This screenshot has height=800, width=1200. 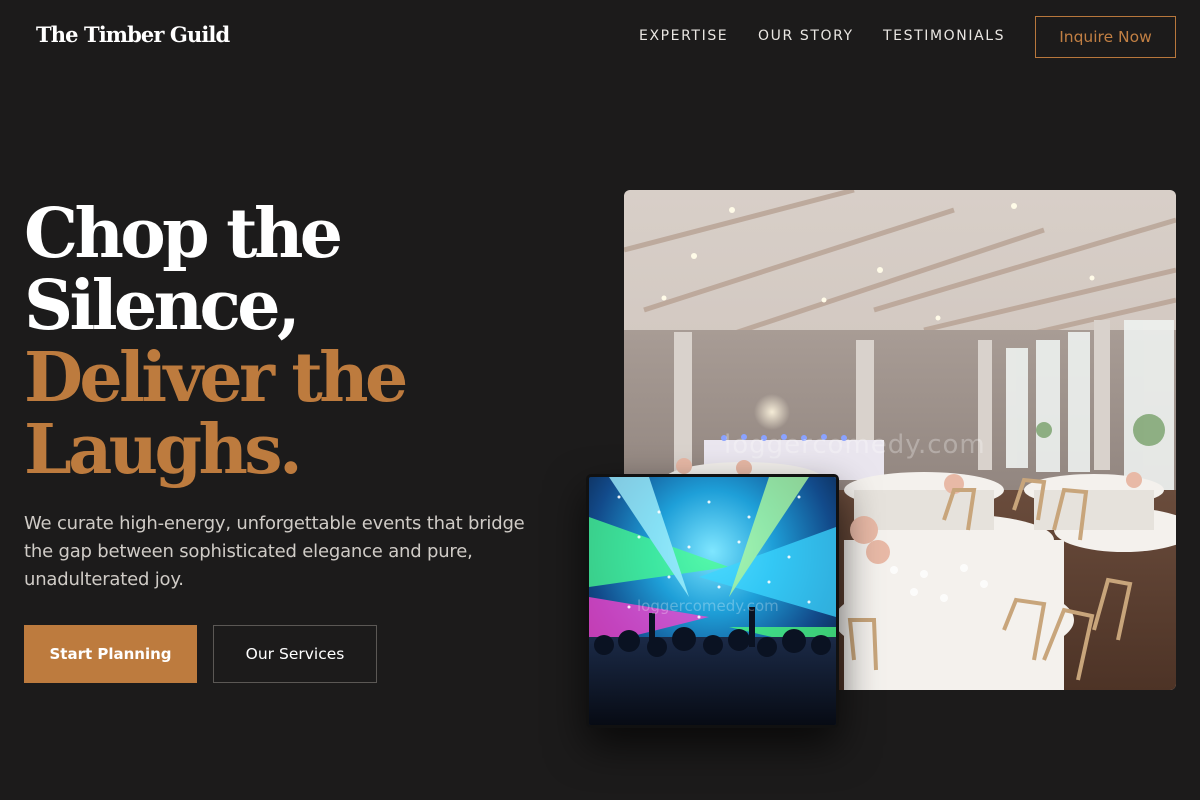 I want to click on start-planning-button: Start Planning, so click(x=110, y=654).